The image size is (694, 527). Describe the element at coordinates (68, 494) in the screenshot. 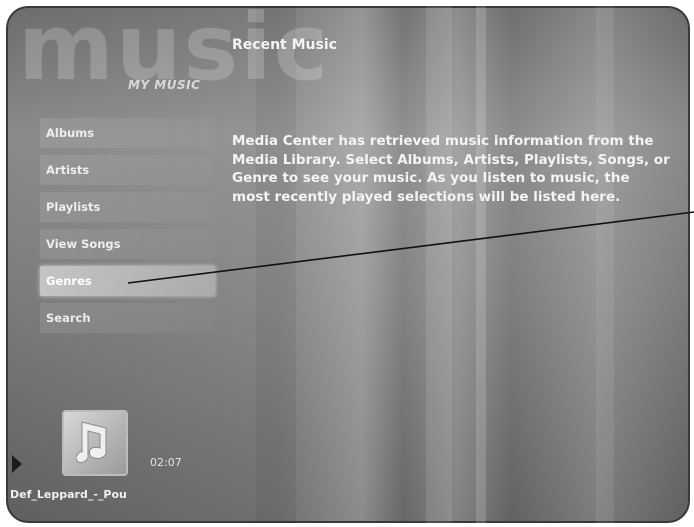

I see `track-title: Def_Leppard_-_Pou` at that location.